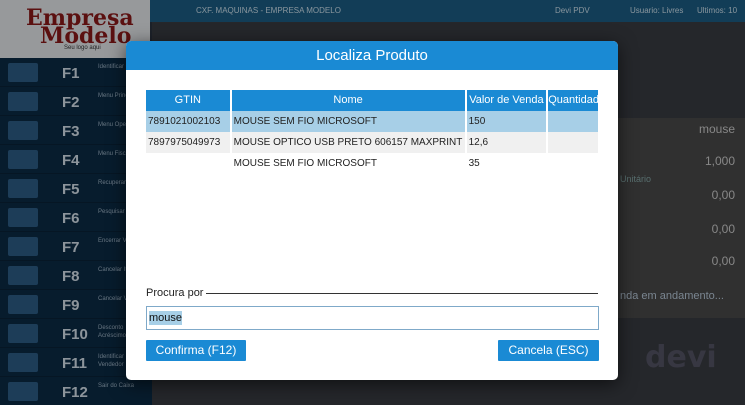 The width and height of the screenshot is (745, 405). Describe the element at coordinates (196, 350) in the screenshot. I see `confirm-button: Confirma (F12)` at that location.